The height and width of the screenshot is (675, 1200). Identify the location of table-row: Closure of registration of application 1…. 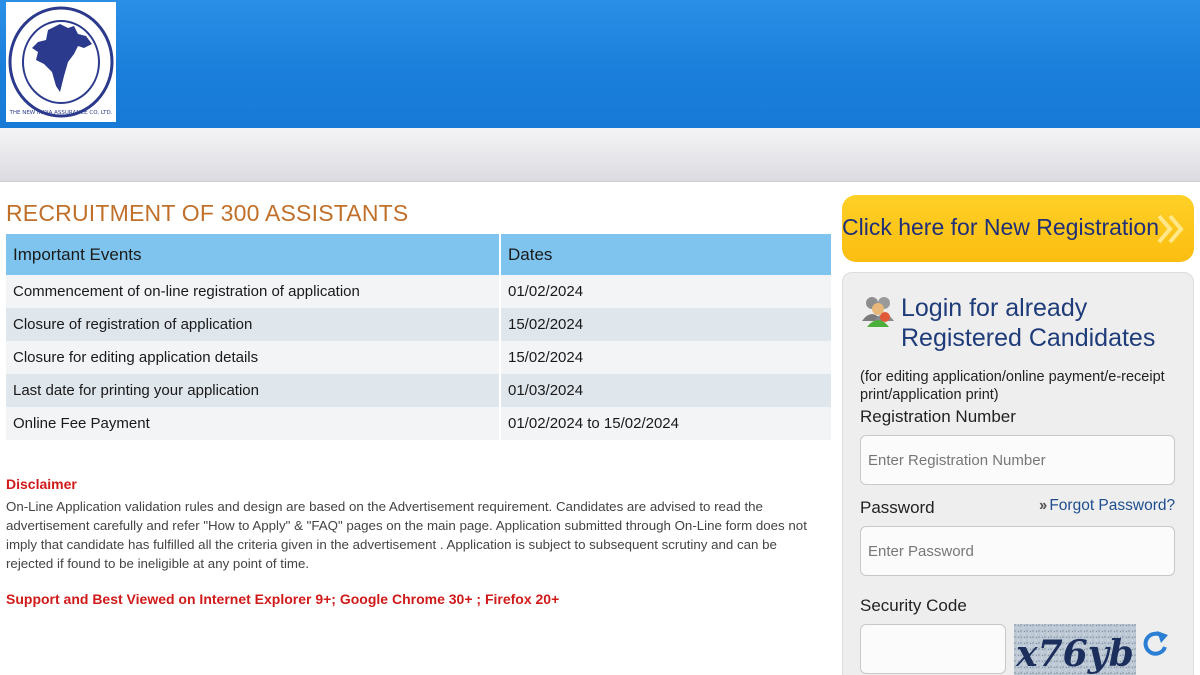
(418, 324).